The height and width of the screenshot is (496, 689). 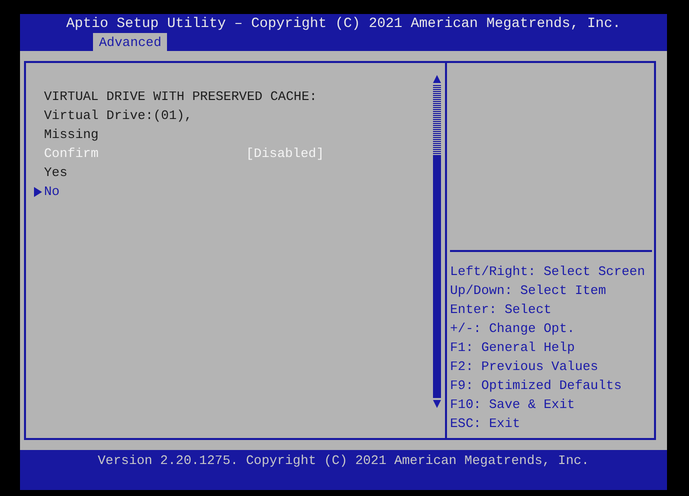 What do you see at coordinates (548, 272) in the screenshot?
I see `key-help-text: Left/Right: Select Screen` at bounding box center [548, 272].